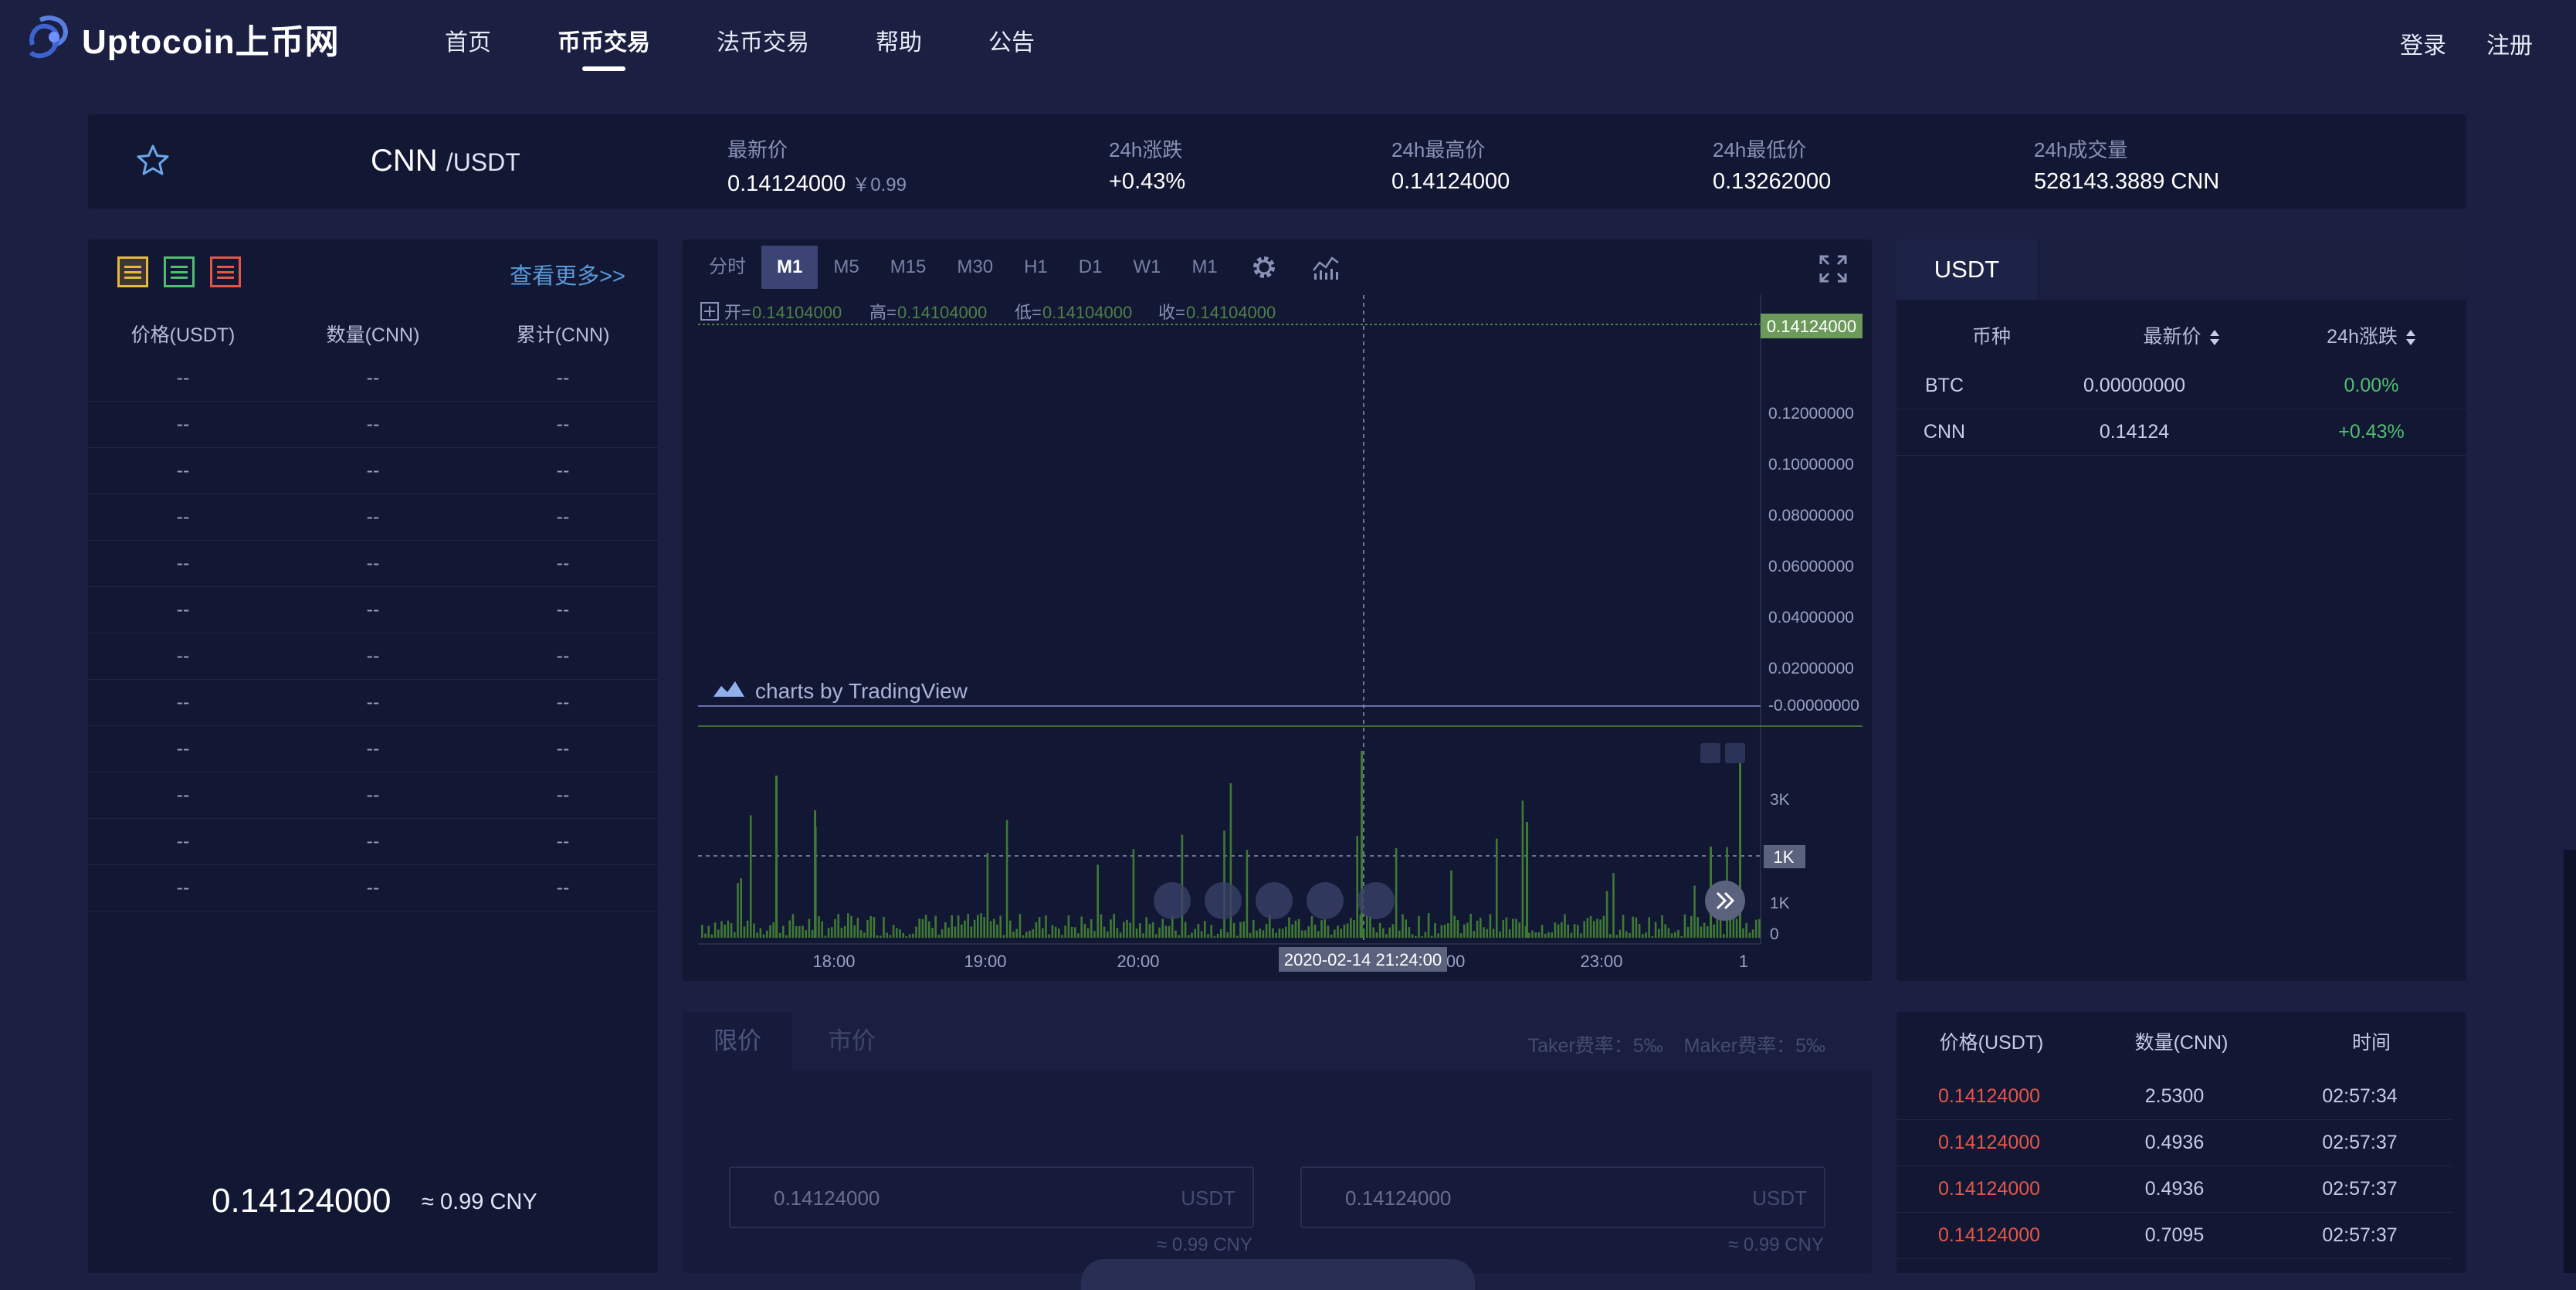 Image resolution: width=2576 pixels, height=1290 pixels. Describe the element at coordinates (604, 47) in the screenshot. I see `nav-spot-trading: 币币交易` at that location.